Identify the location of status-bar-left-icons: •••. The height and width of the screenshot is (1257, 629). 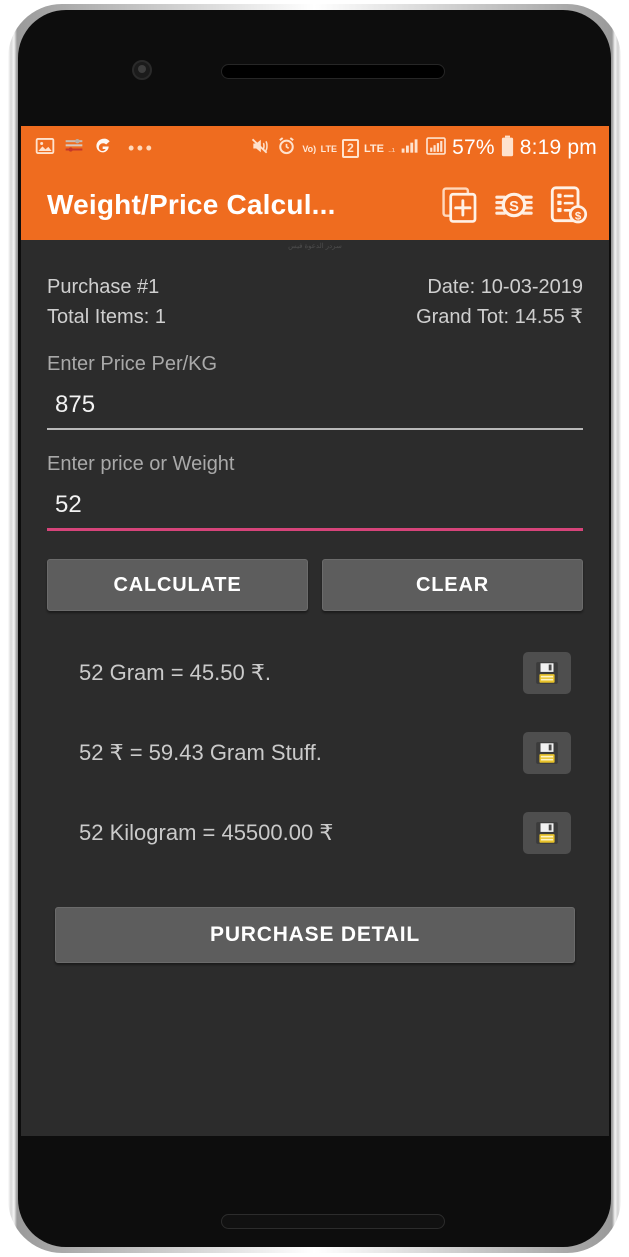
(94, 148).